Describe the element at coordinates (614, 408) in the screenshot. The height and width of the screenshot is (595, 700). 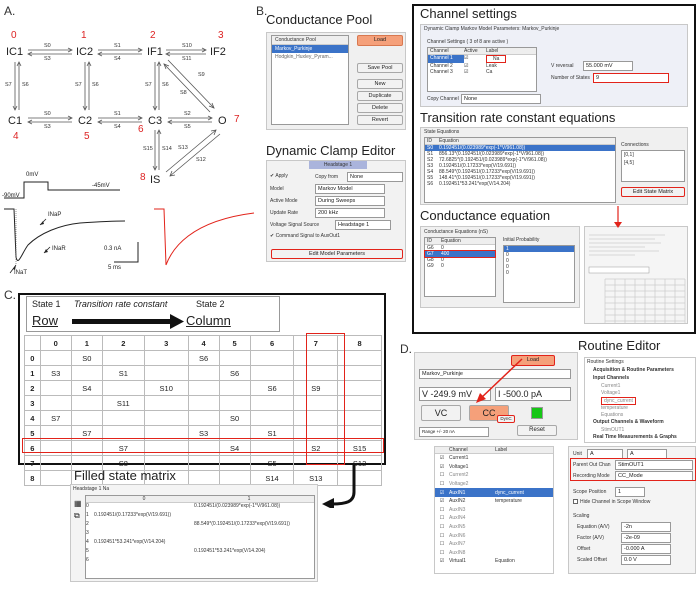
I see `tree-item: temperature` at that location.